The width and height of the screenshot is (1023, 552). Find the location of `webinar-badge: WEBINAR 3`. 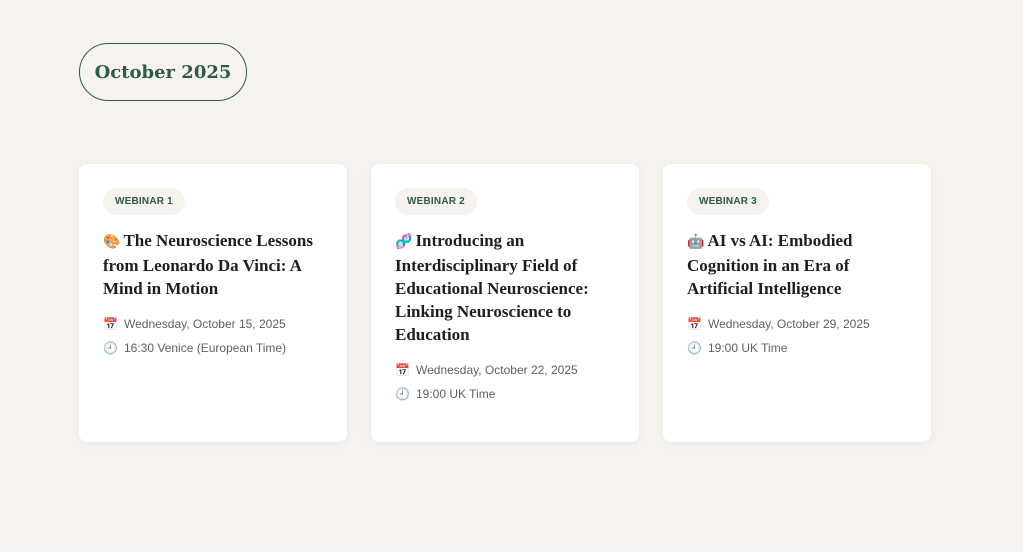

webinar-badge: WEBINAR 3 is located at coordinates (728, 201).